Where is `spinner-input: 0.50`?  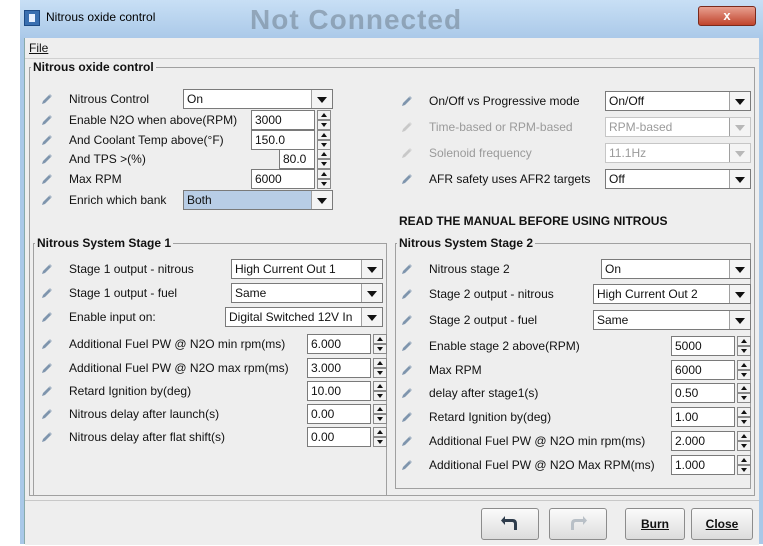 spinner-input: 0.50 is located at coordinates (703, 393).